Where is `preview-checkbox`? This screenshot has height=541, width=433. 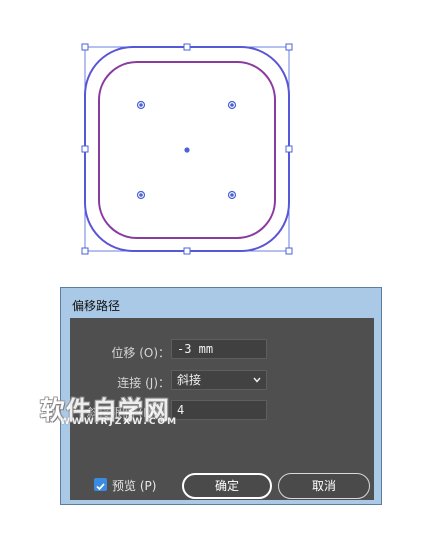 preview-checkbox is located at coordinates (100, 484).